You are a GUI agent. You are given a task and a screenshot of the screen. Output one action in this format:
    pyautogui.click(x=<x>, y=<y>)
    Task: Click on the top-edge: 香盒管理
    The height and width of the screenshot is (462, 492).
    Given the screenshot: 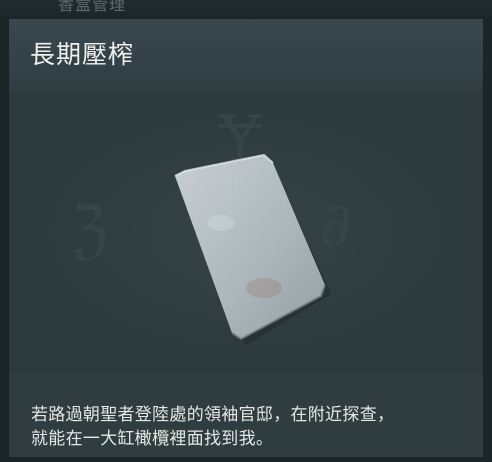 What is the action you would take?
    pyautogui.click(x=246, y=9)
    